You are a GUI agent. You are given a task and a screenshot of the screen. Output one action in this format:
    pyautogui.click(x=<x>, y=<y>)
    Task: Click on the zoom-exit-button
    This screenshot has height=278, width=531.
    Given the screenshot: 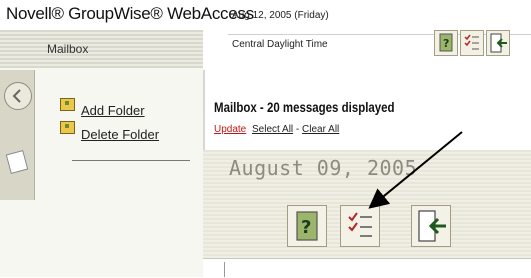 What is the action you would take?
    pyautogui.click(x=431, y=226)
    